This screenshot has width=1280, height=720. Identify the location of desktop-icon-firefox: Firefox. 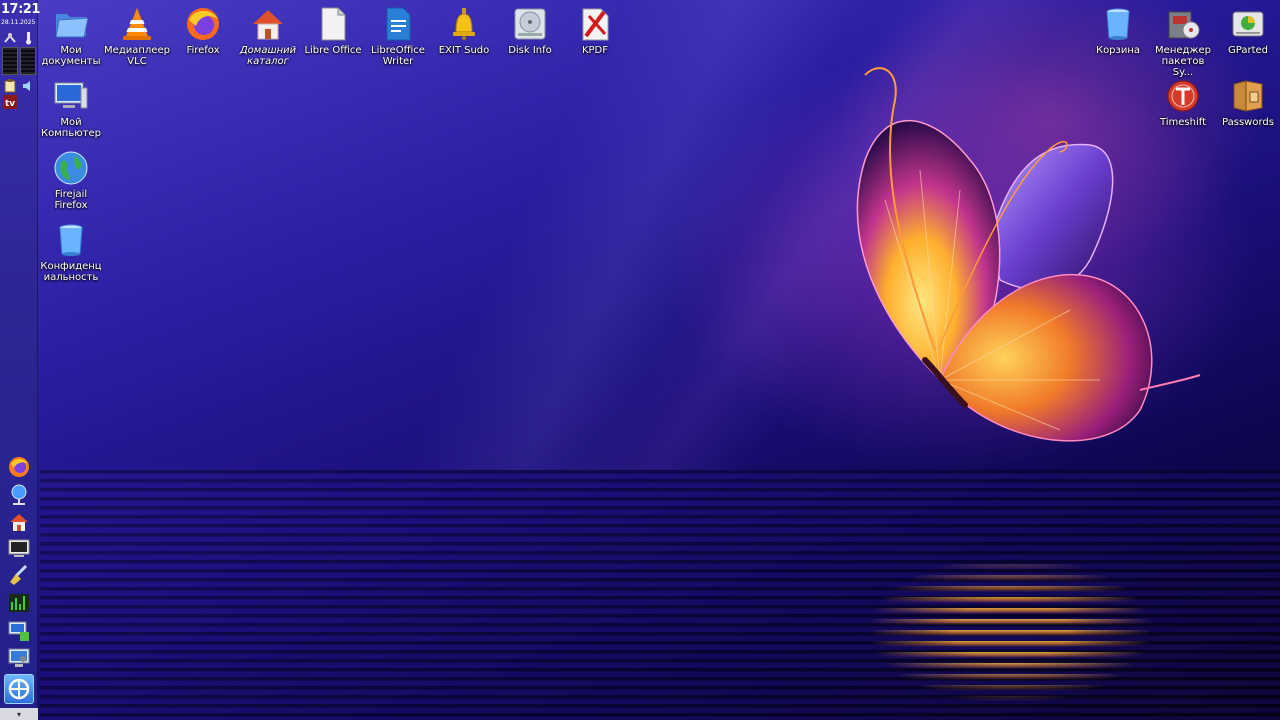
(203, 31).